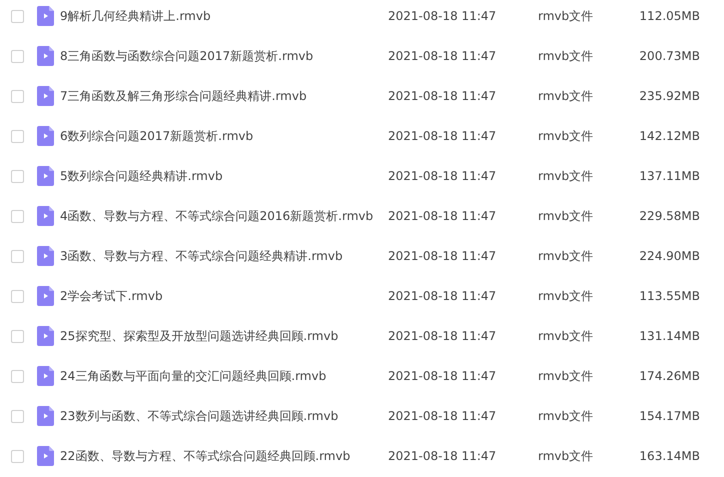  Describe the element at coordinates (222, 216) in the screenshot. I see `file-name: 4函数、导数与方程、不等式综合问题2016新题赏析.rmvb` at that location.